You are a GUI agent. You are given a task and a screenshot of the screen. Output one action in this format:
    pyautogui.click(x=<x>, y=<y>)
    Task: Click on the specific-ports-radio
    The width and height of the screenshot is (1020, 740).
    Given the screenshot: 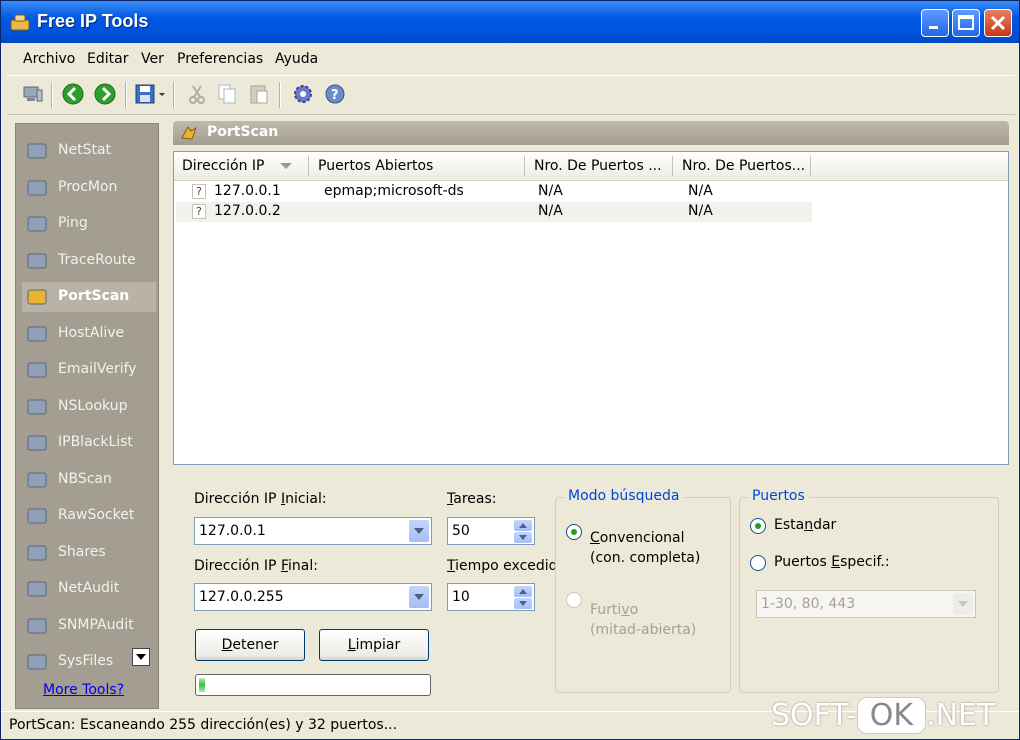 What is the action you would take?
    pyautogui.click(x=758, y=563)
    